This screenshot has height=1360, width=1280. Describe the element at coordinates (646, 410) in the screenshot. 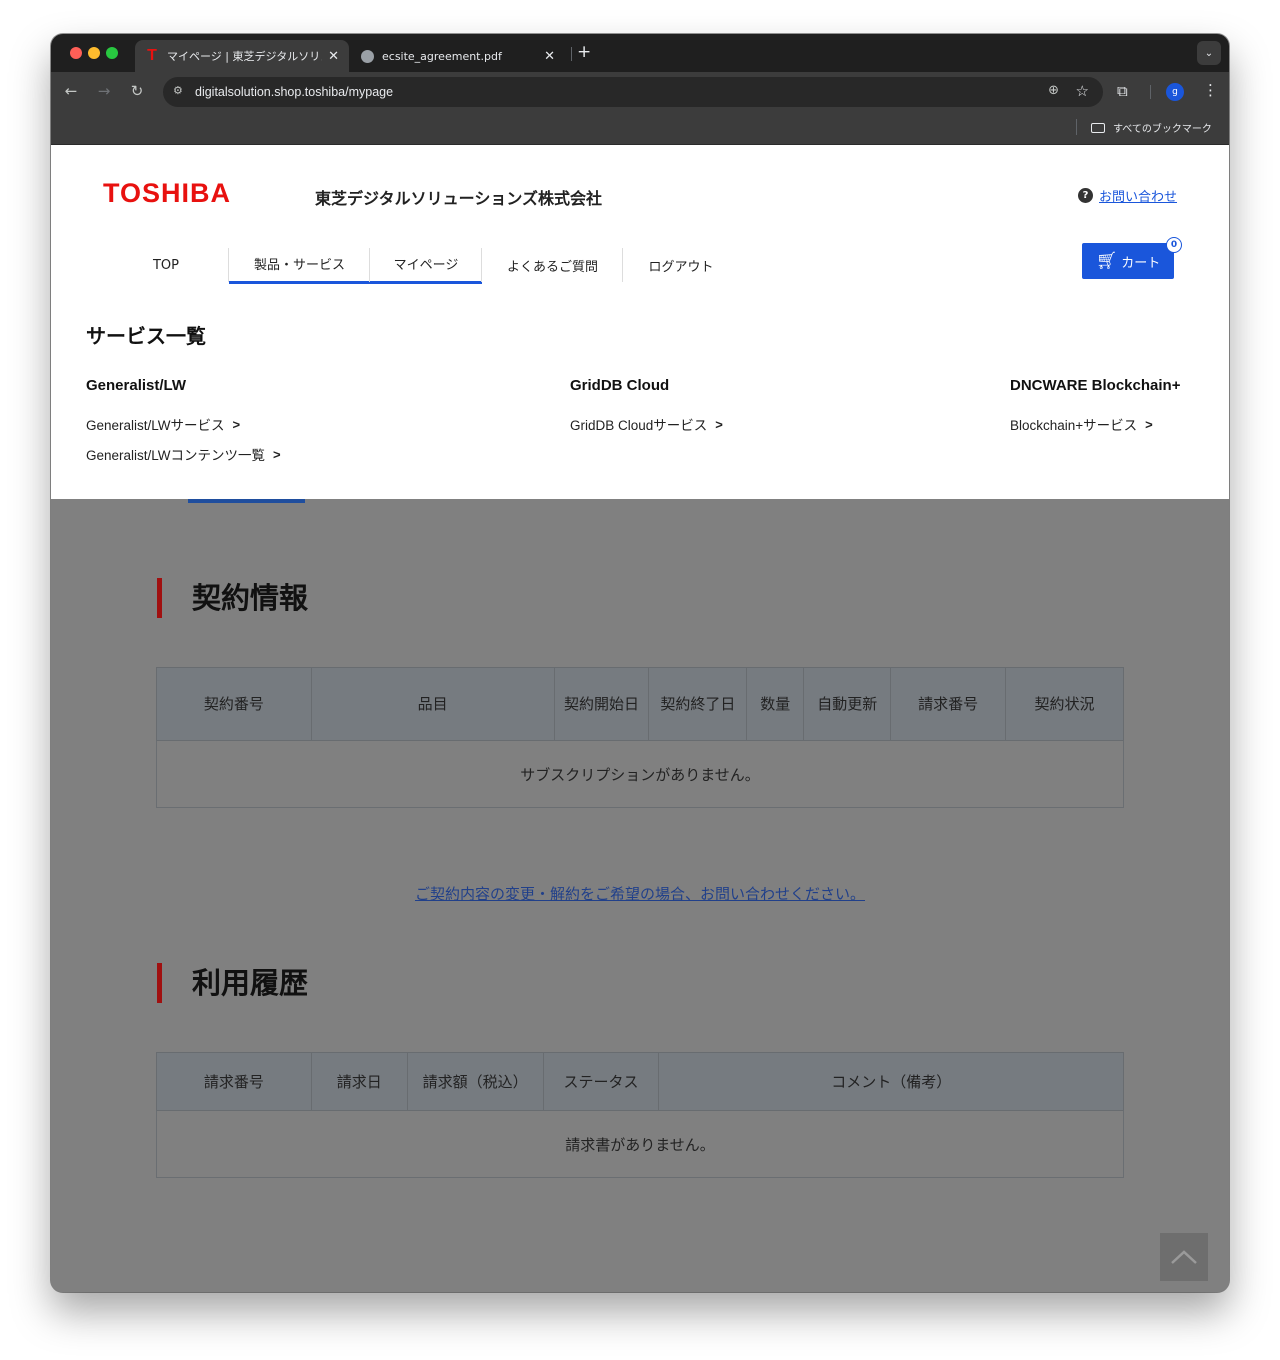

I see `service-column-griddb: GridDB Cloud GridDB Cloudサービス >` at that location.